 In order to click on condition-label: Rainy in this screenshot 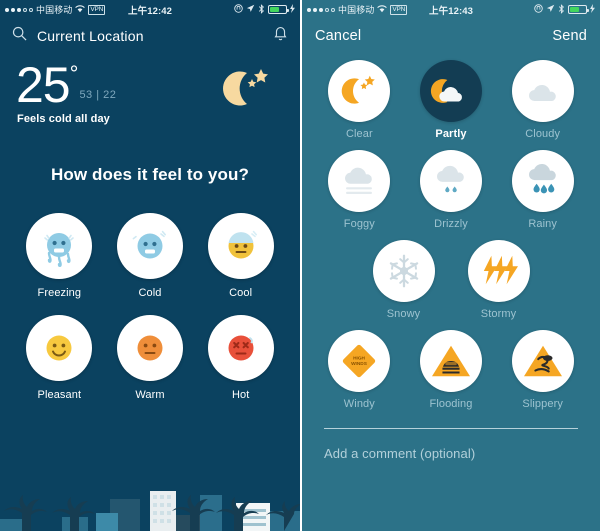, I will do `click(542, 224)`.